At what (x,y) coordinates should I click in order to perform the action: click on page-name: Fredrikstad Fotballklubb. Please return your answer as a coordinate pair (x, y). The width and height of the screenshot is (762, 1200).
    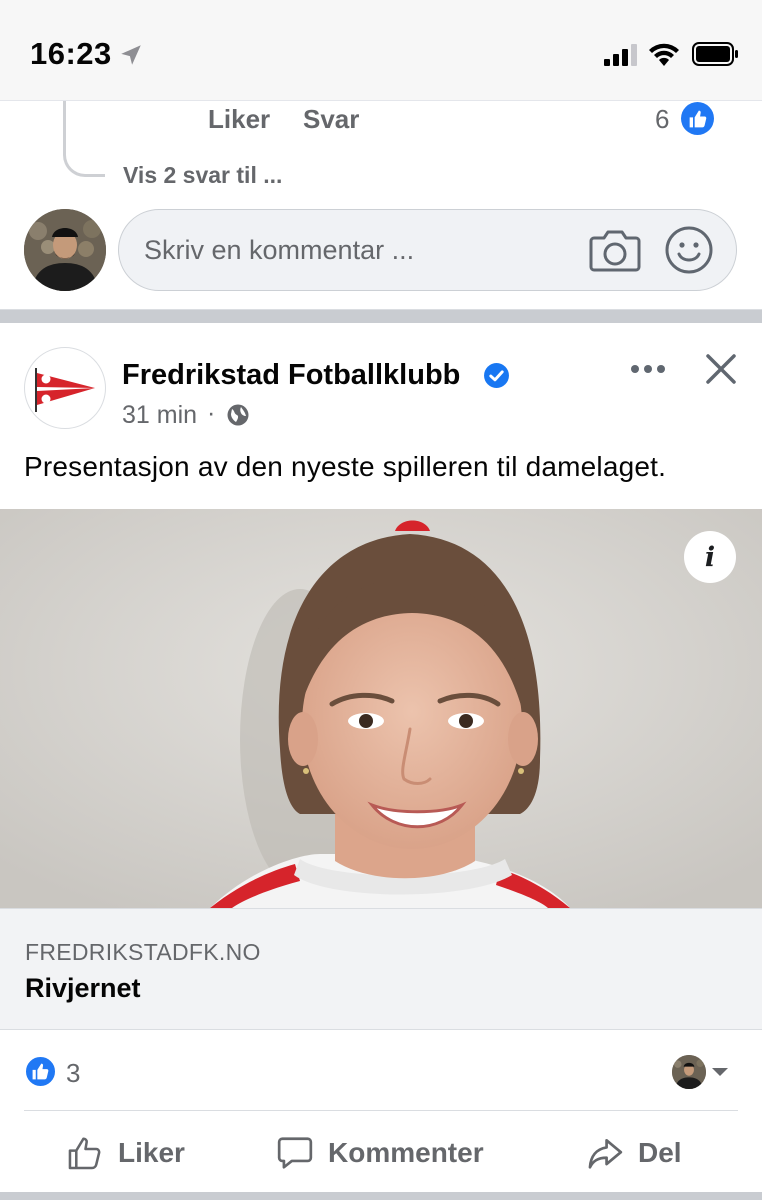
    Looking at the image, I should click on (291, 375).